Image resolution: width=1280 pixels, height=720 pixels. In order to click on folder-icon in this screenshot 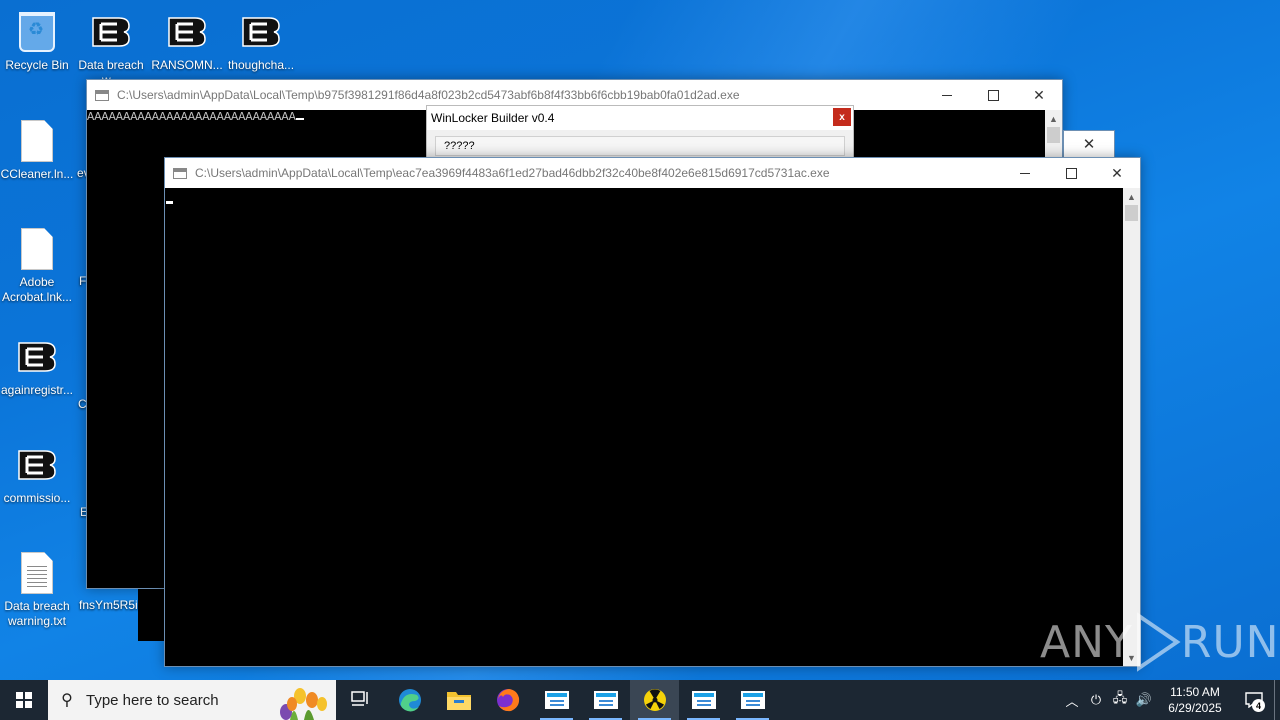, I will do `click(458, 701)`.